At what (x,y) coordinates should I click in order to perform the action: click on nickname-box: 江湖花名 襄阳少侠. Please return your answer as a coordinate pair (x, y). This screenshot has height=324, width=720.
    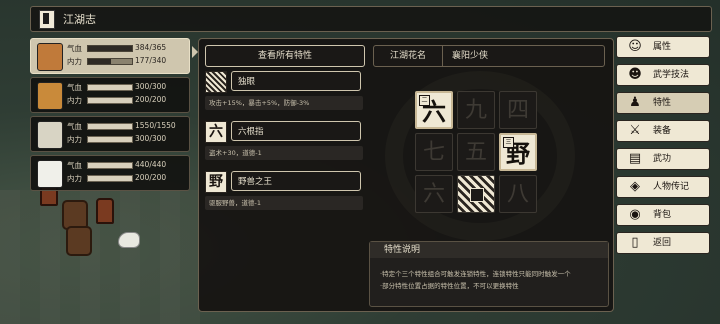
    Looking at the image, I should click on (489, 56).